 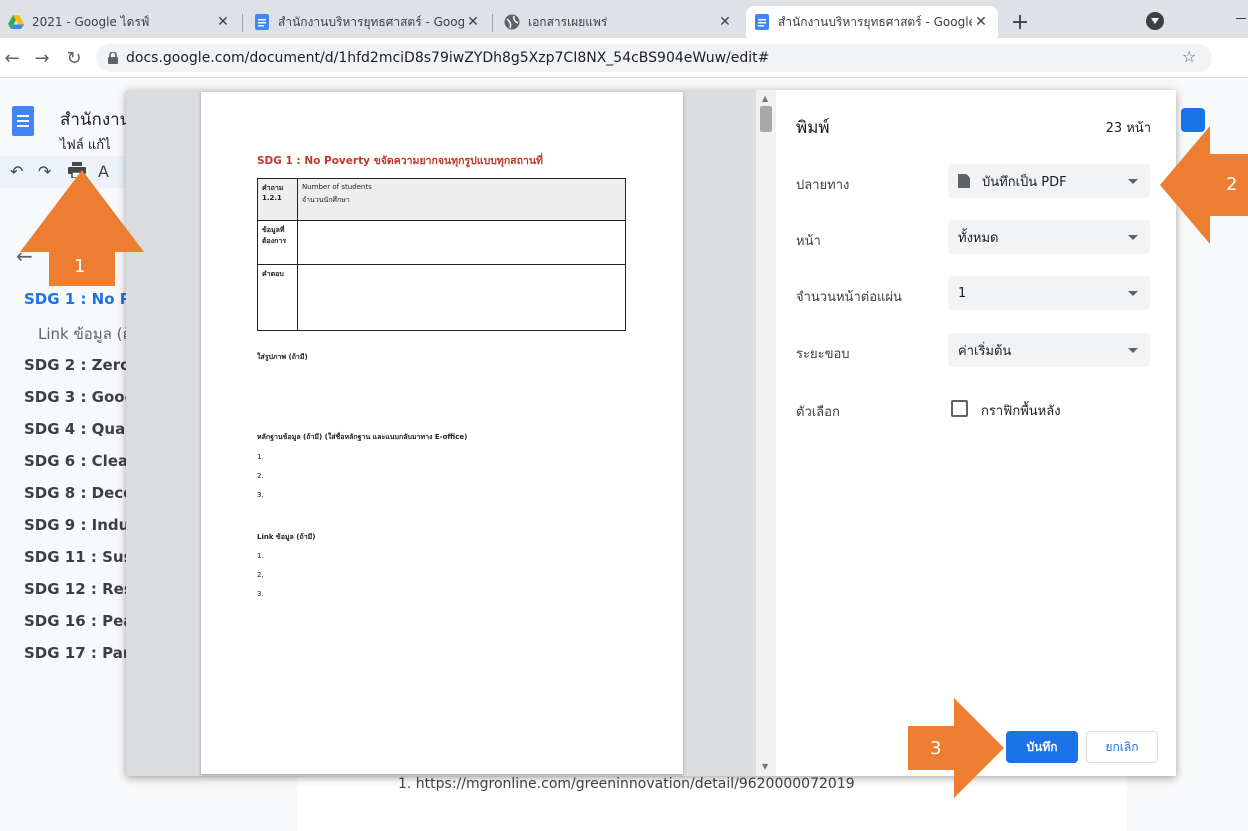 What do you see at coordinates (978, 238) in the screenshot?
I see `pages-value: ทั้งหมด` at bounding box center [978, 238].